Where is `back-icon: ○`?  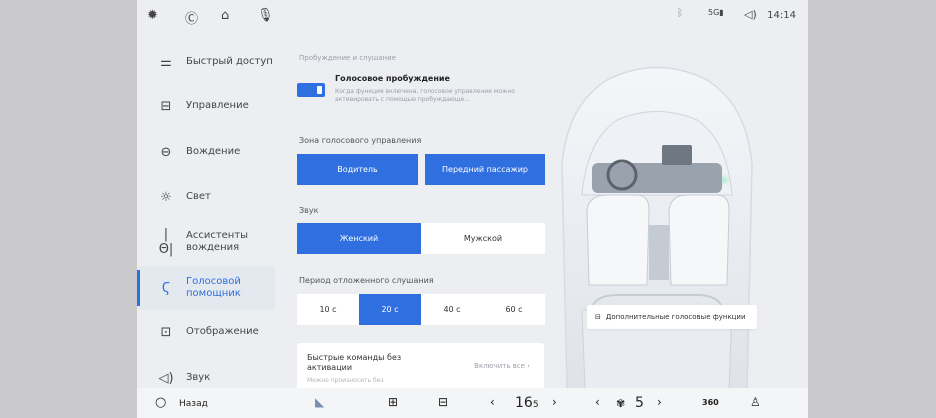 back-icon: ○ is located at coordinates (160, 402).